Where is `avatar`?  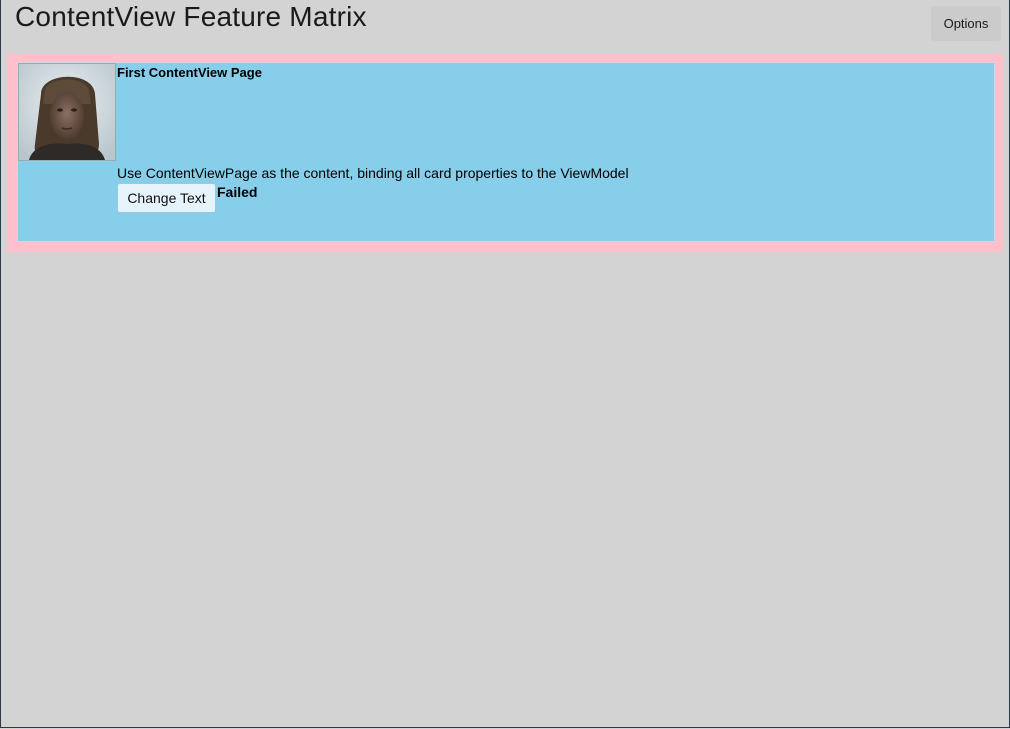 avatar is located at coordinates (67, 112).